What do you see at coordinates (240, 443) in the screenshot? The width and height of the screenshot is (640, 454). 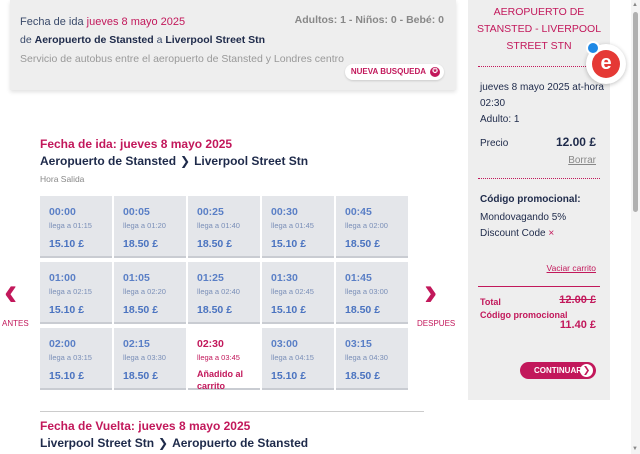 I see `return-to: Aeropuerto de Stansted` at bounding box center [240, 443].